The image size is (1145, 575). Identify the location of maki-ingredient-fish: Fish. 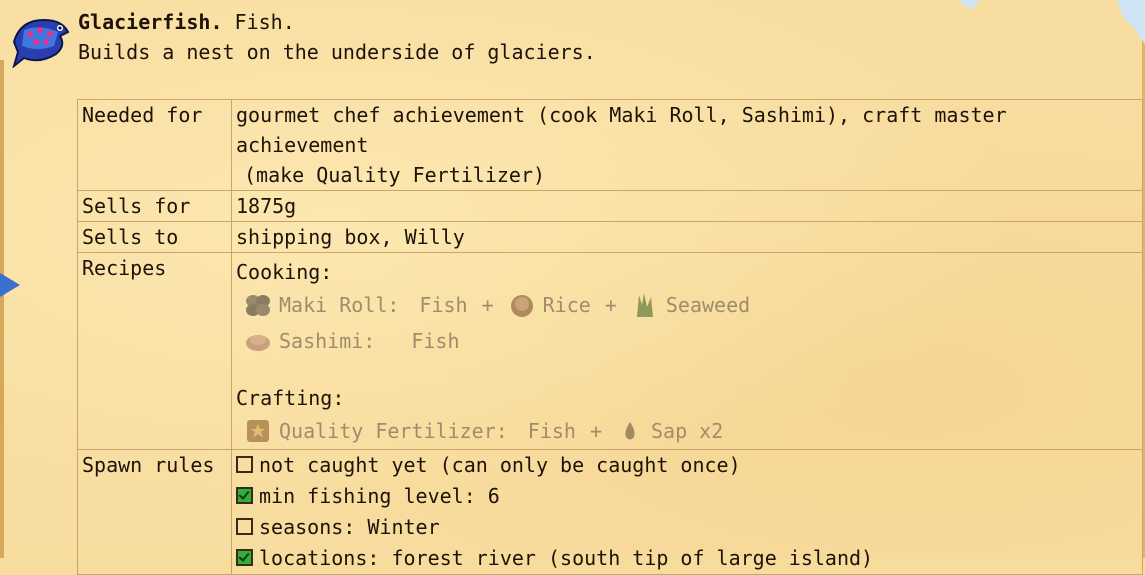
(443, 305).